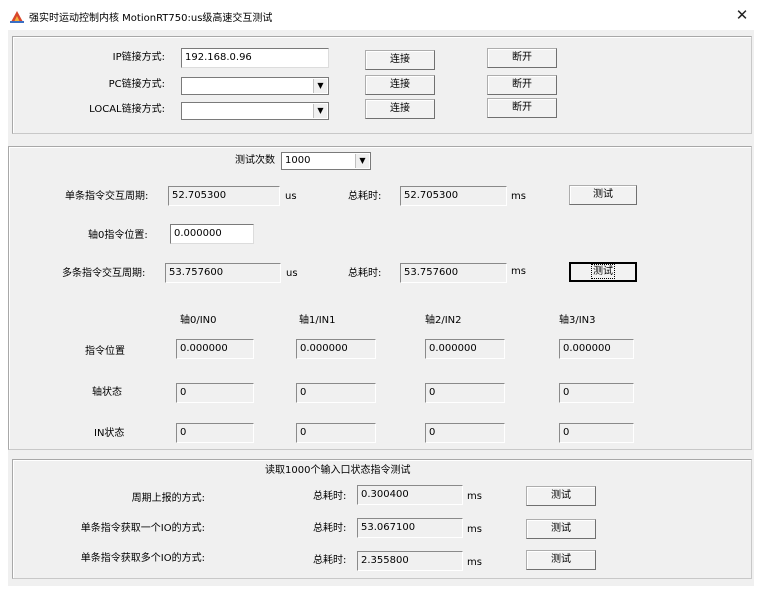 The width and height of the screenshot is (762, 594). I want to click on axis0-state-value: 0, so click(215, 393).